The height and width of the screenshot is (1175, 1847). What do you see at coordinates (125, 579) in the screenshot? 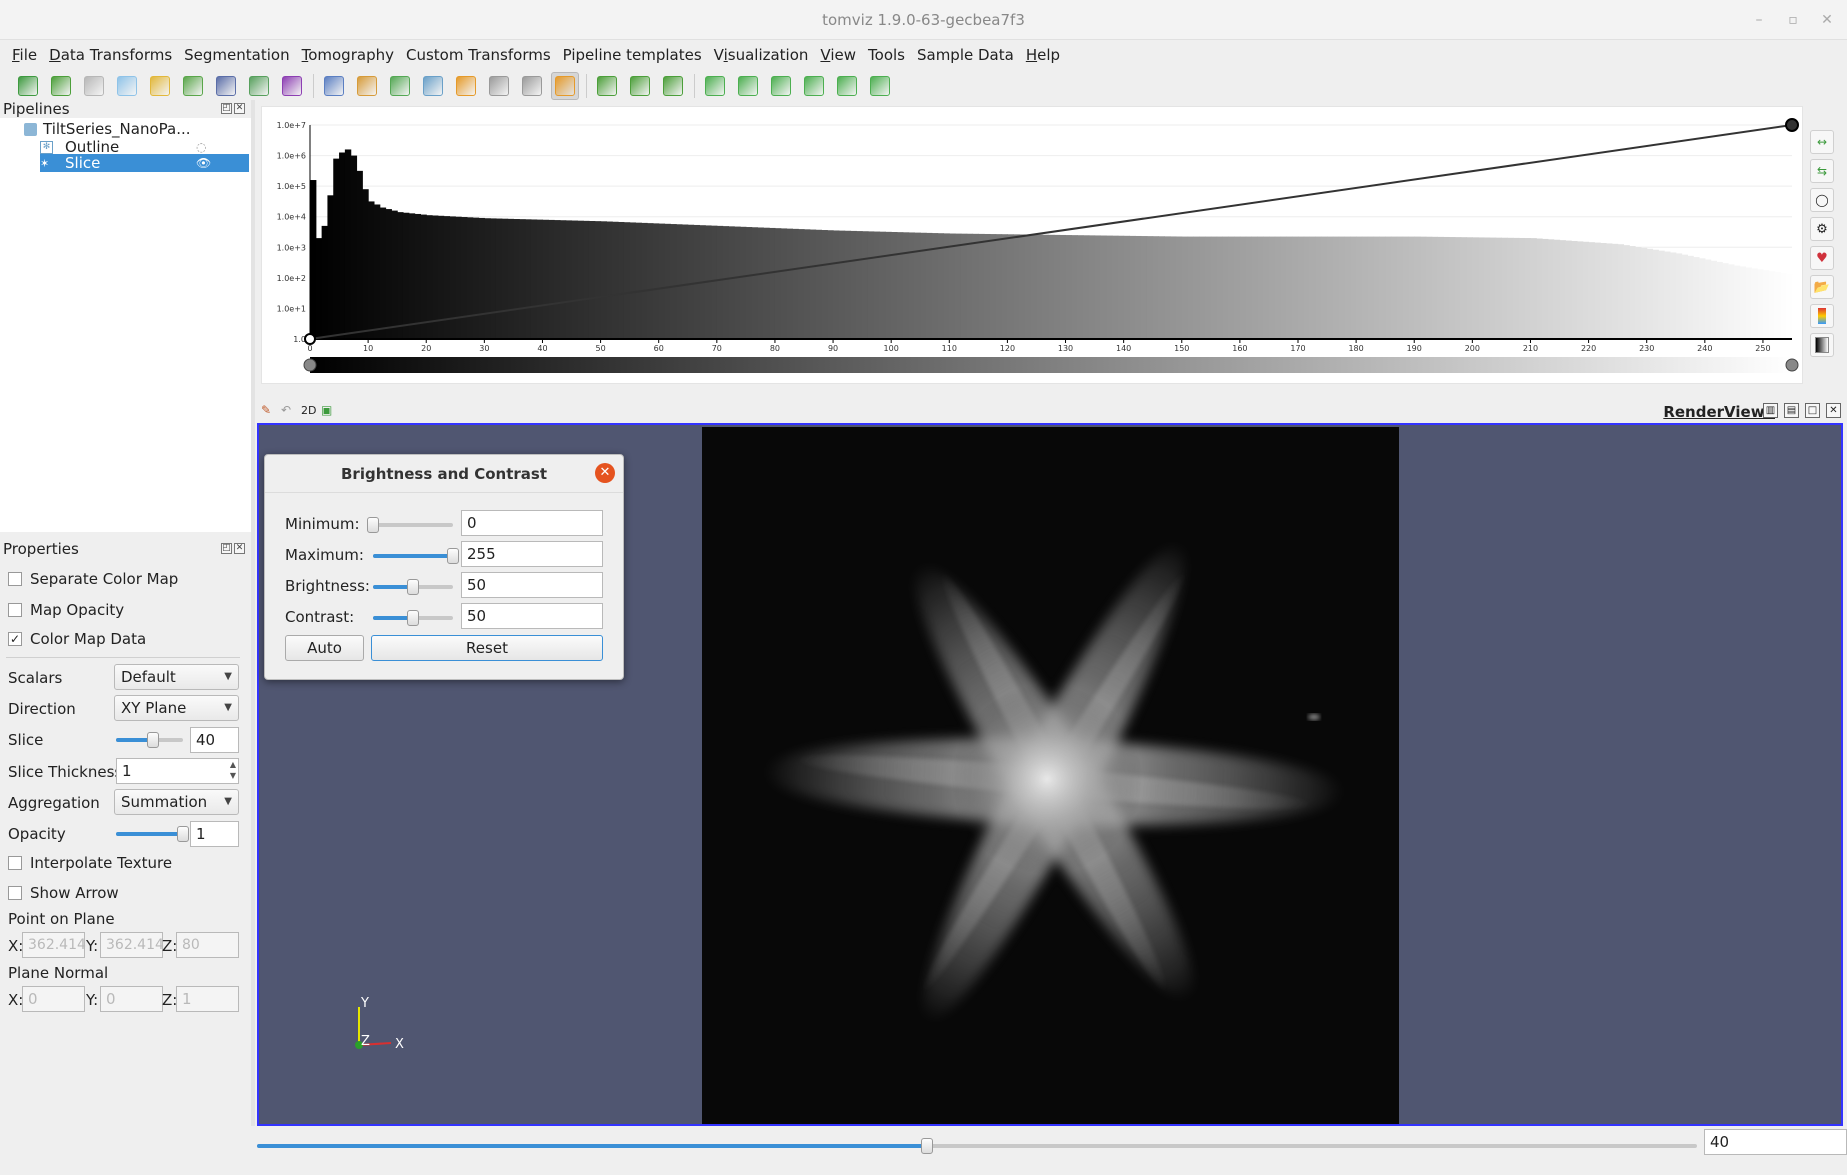
I see `separate-color-map-row: Separate Color Map` at bounding box center [125, 579].